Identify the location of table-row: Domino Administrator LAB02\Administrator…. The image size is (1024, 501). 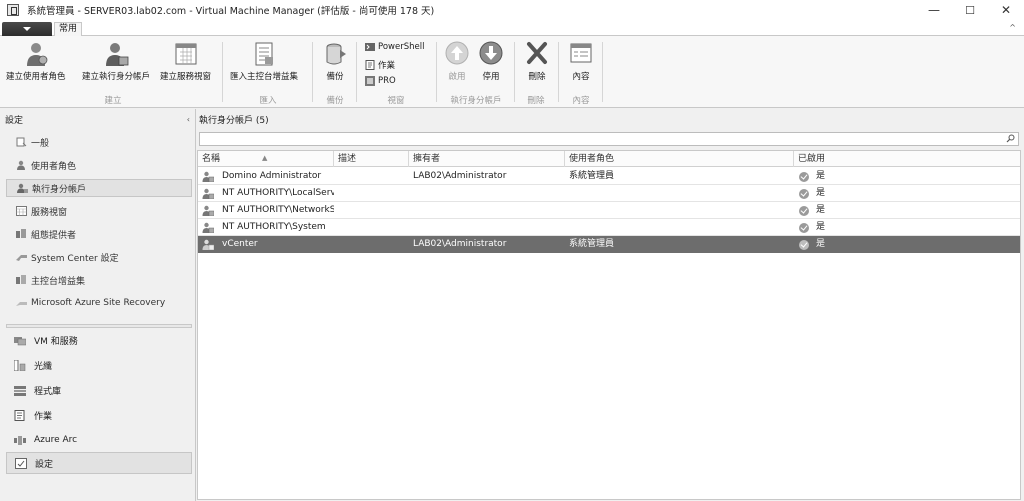
(609, 176).